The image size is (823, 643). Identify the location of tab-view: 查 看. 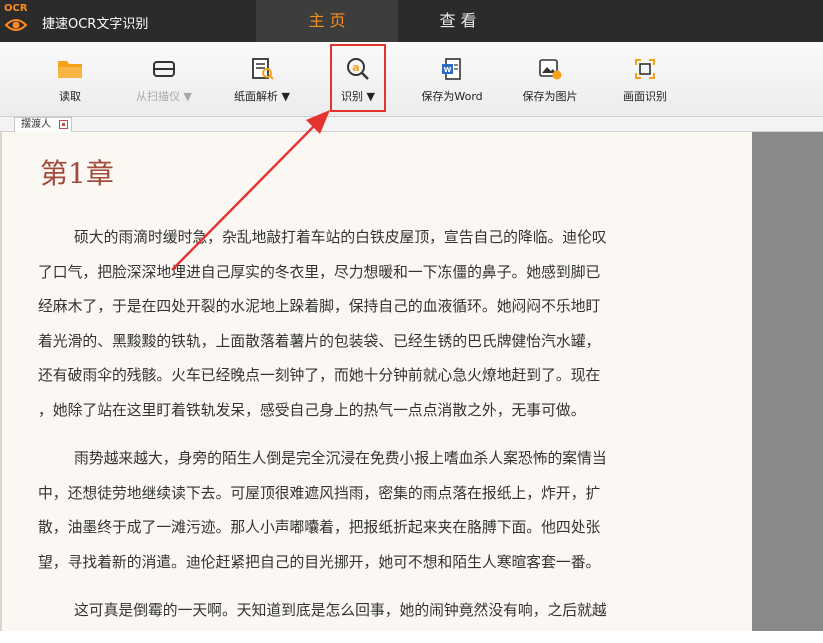
(458, 21).